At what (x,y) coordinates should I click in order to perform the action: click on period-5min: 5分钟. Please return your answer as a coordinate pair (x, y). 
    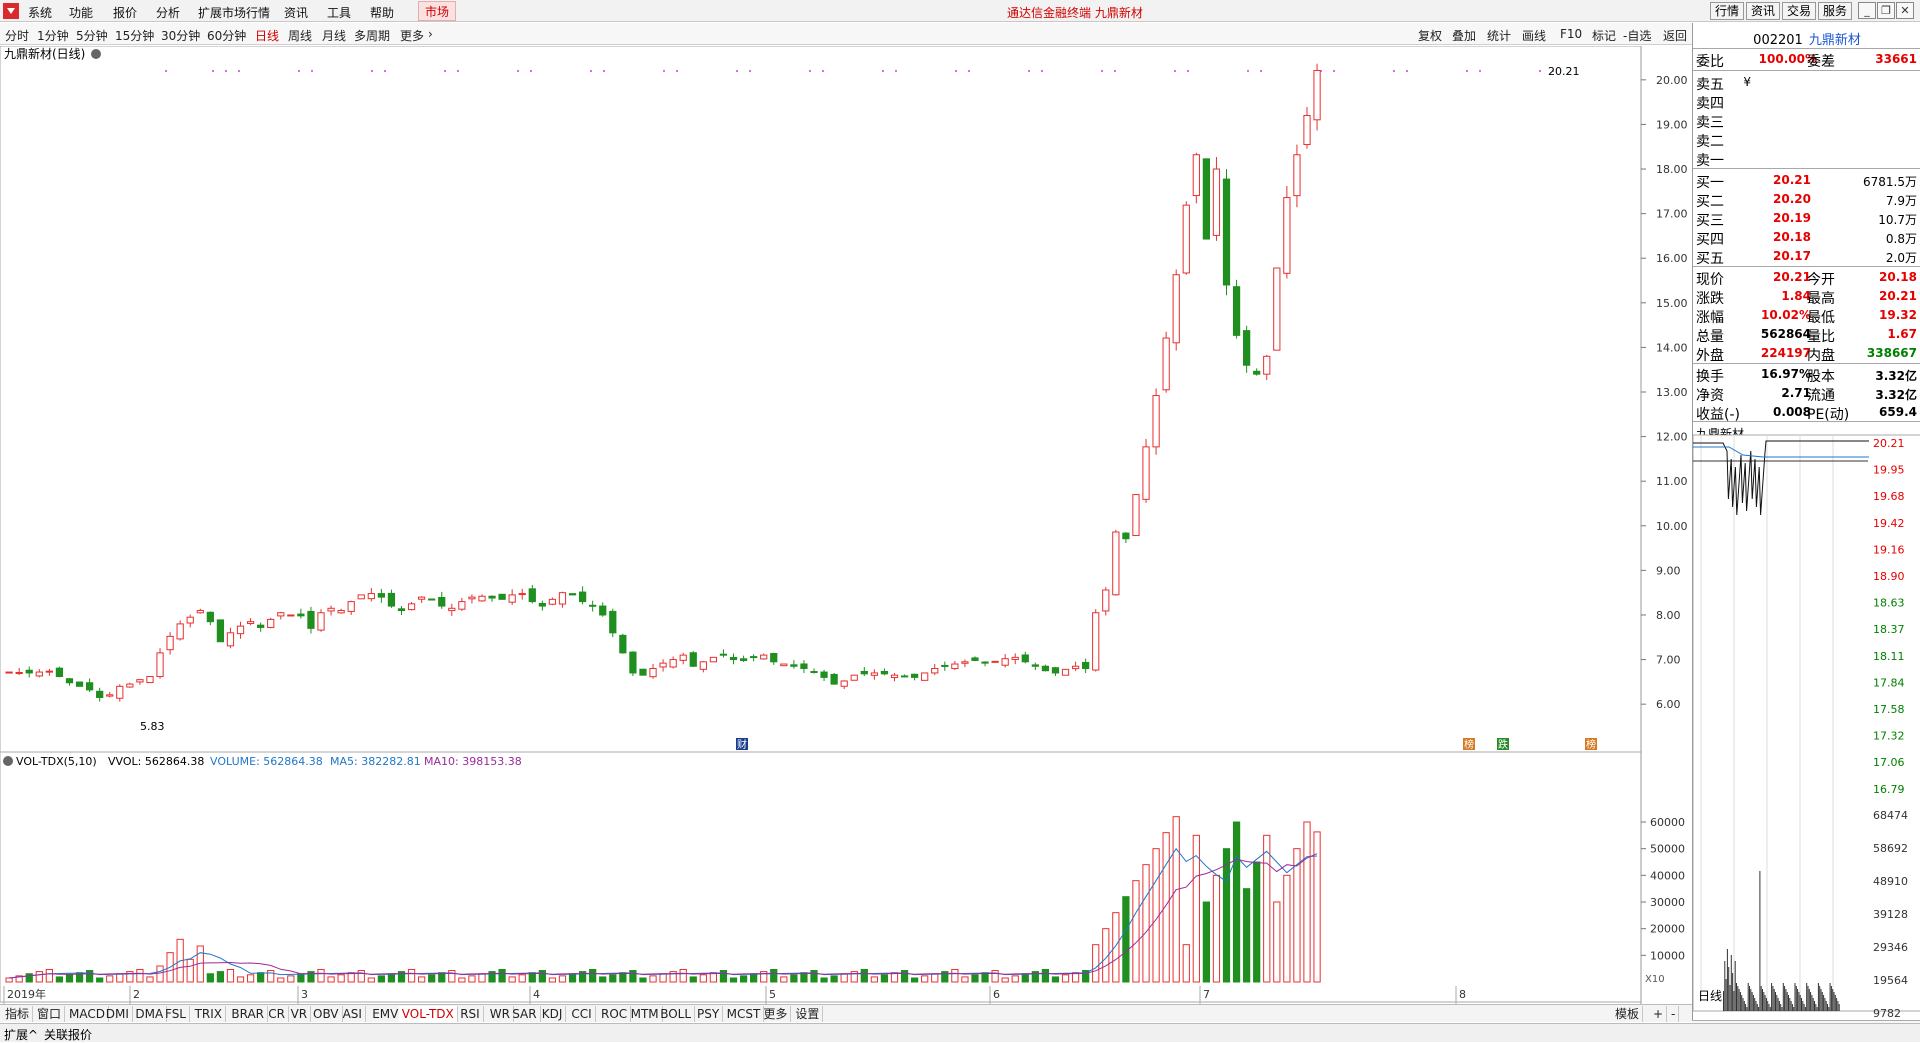
    Looking at the image, I should click on (92, 35).